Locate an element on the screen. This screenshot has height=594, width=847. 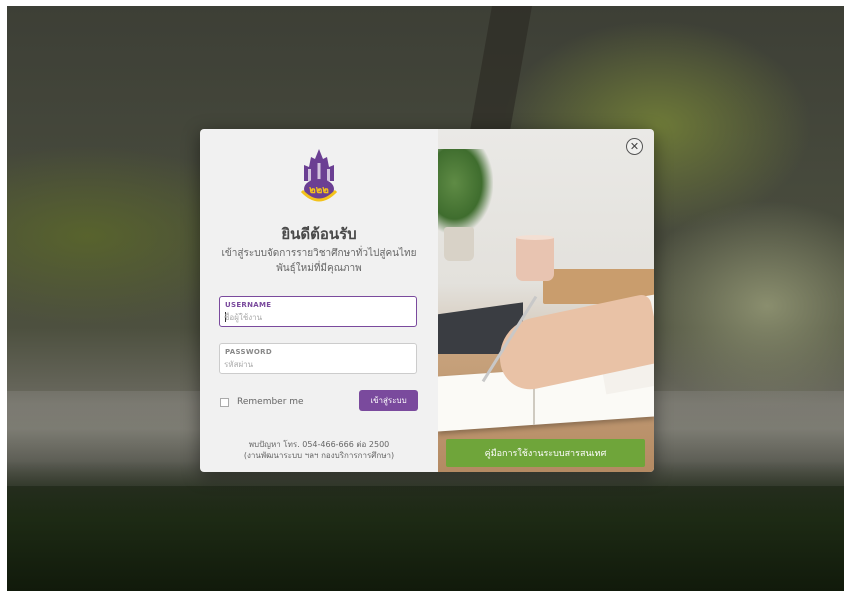
hero-image-panel: ✕ คู่มือการใช้งานระบบสารสนเทศ is located at coordinates (546, 300).